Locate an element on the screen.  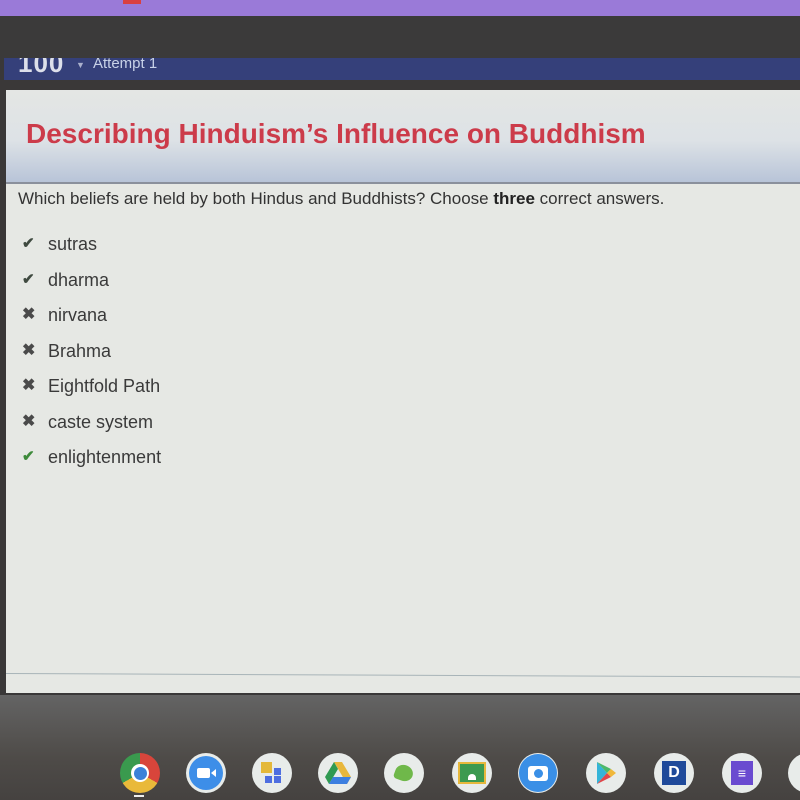
caret-icon: ▼ is located at coordinates (80, 65).